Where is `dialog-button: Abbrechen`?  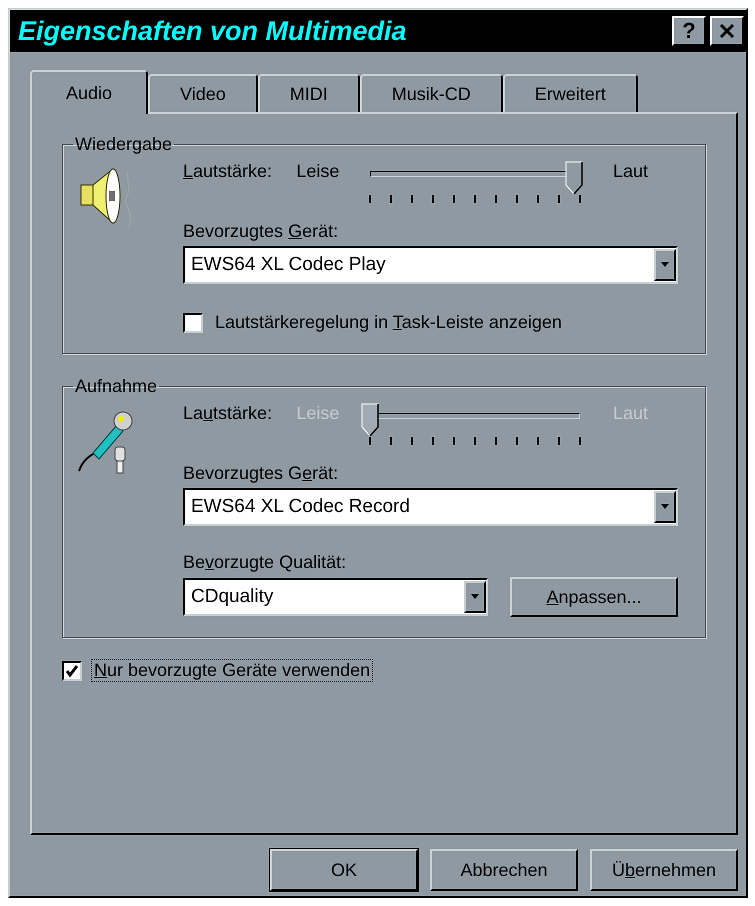 dialog-button: Abbrechen is located at coordinates (504, 870).